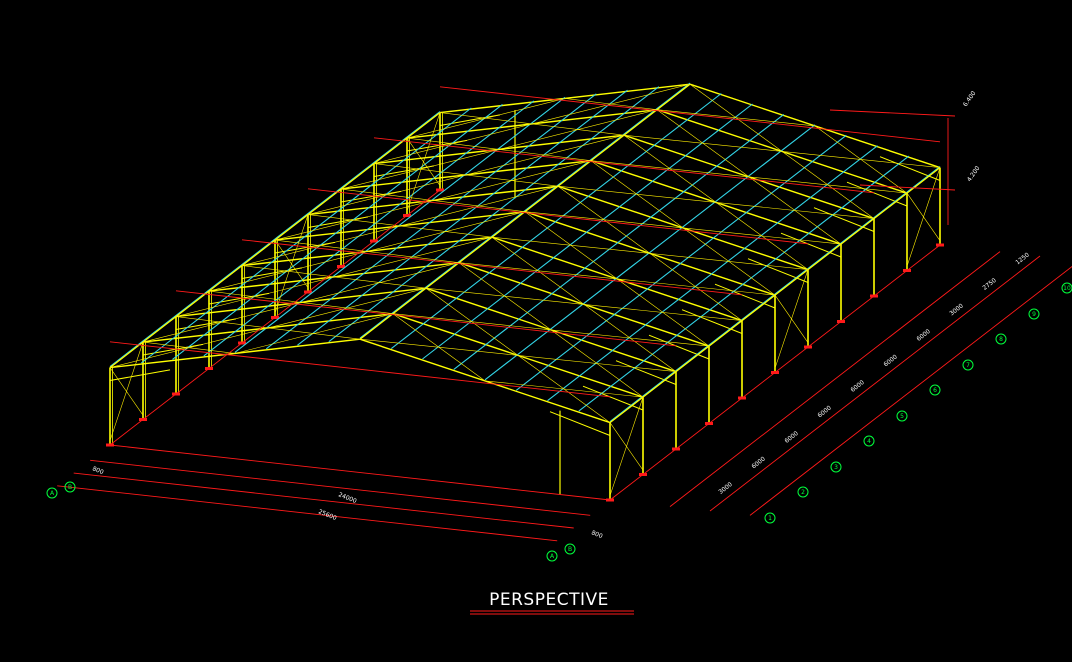  I want to click on axis-bubble-label: 3, so click(836, 467).